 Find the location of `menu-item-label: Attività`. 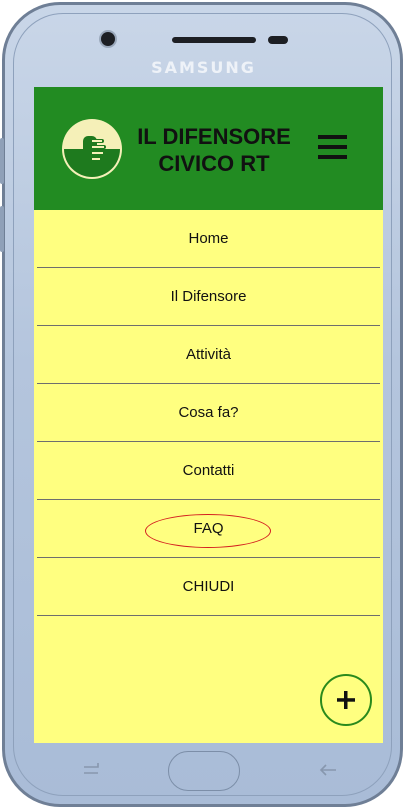

menu-item-label: Attività is located at coordinates (208, 354).